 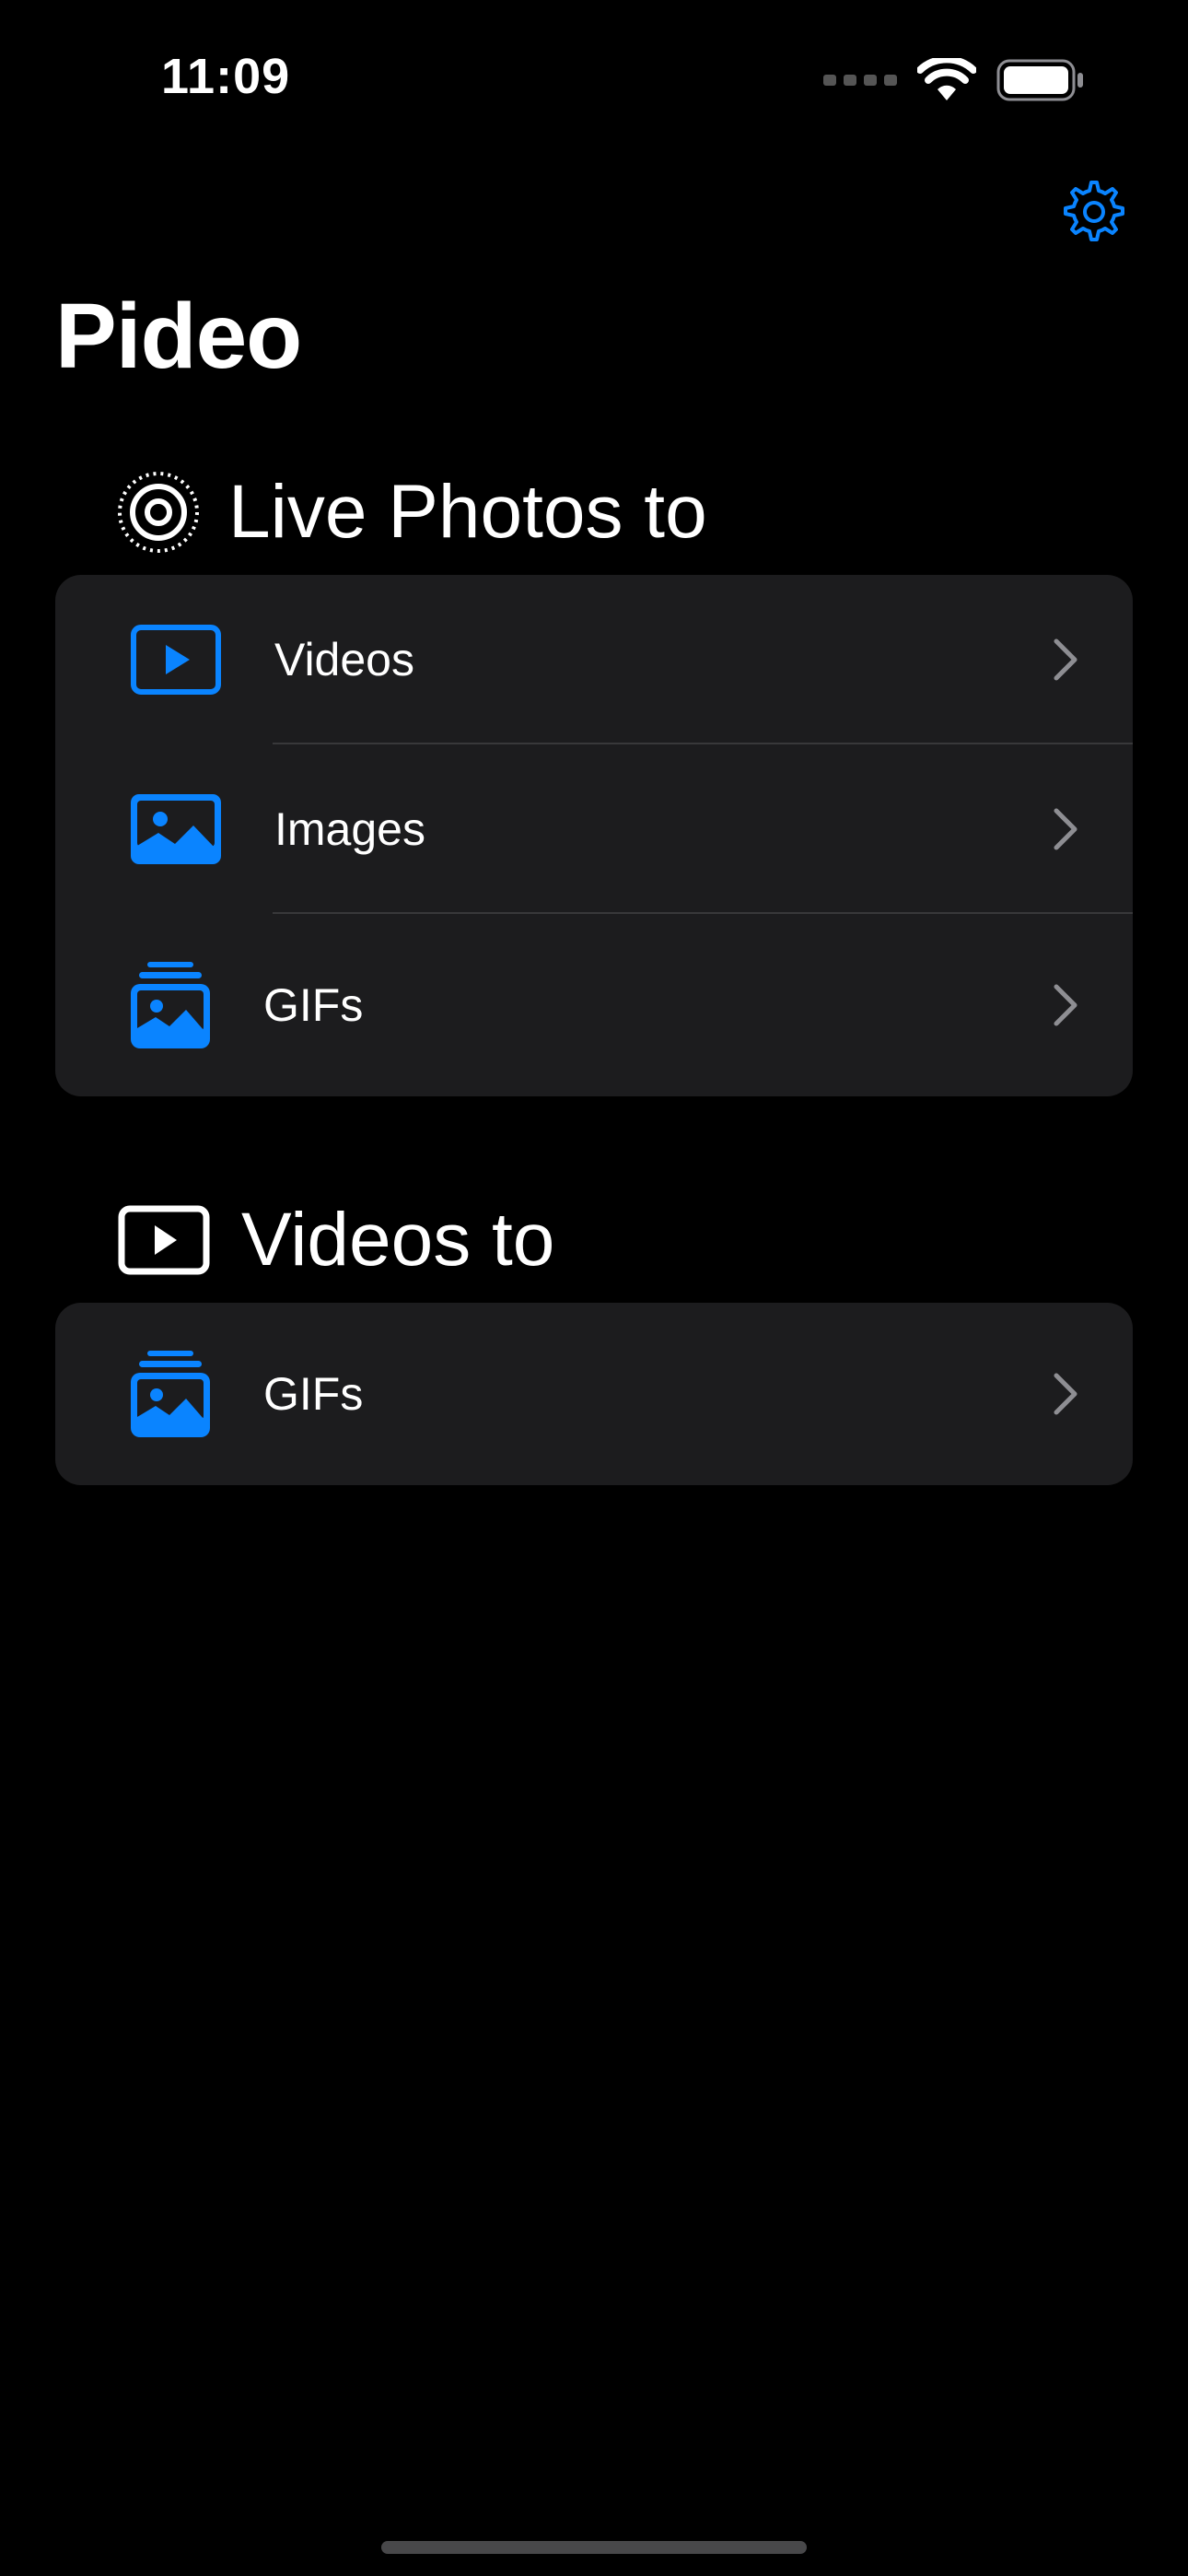 I want to click on videos-card: GIFs, so click(x=594, y=1394).